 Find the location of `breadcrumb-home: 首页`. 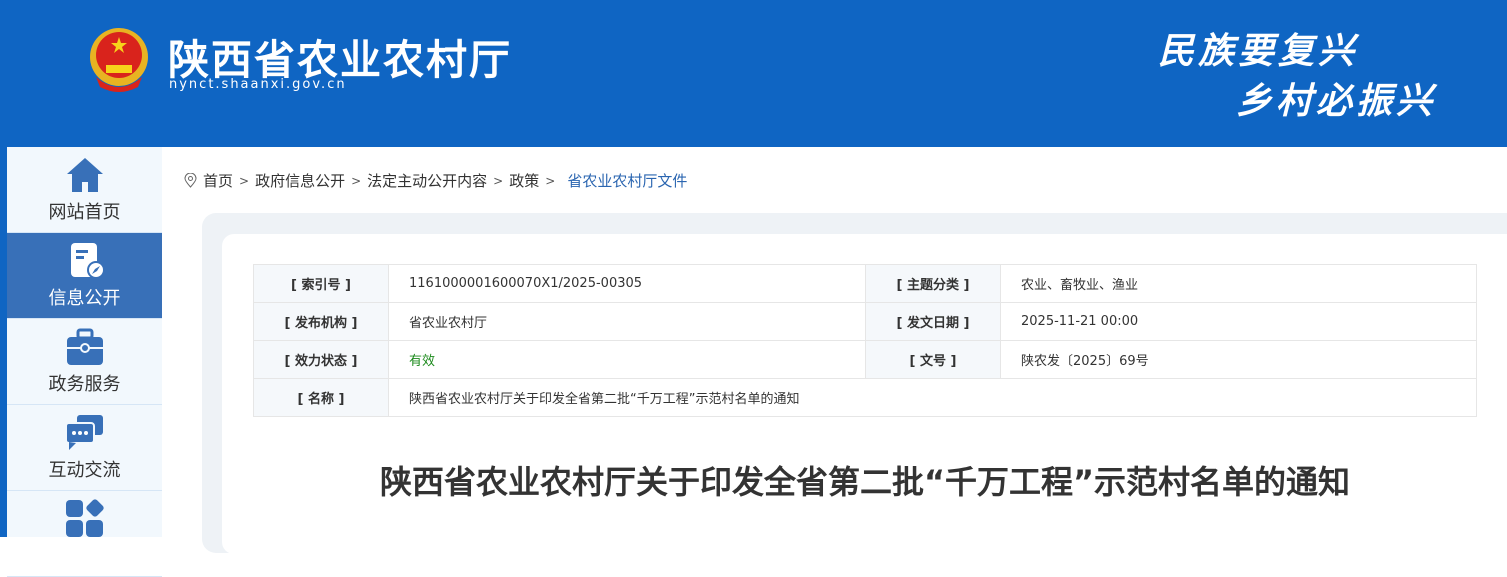

breadcrumb-home: 首页 is located at coordinates (218, 180).